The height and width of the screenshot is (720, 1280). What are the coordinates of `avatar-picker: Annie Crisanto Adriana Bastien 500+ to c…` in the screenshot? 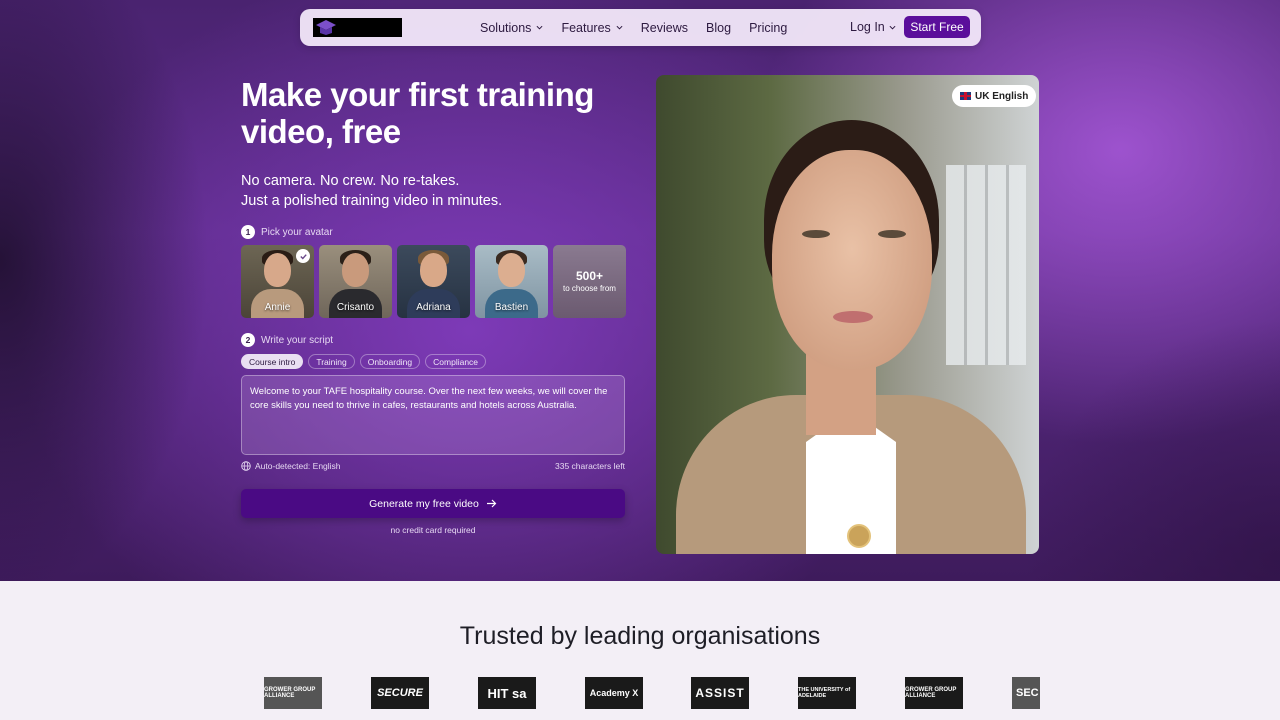 It's located at (433, 281).